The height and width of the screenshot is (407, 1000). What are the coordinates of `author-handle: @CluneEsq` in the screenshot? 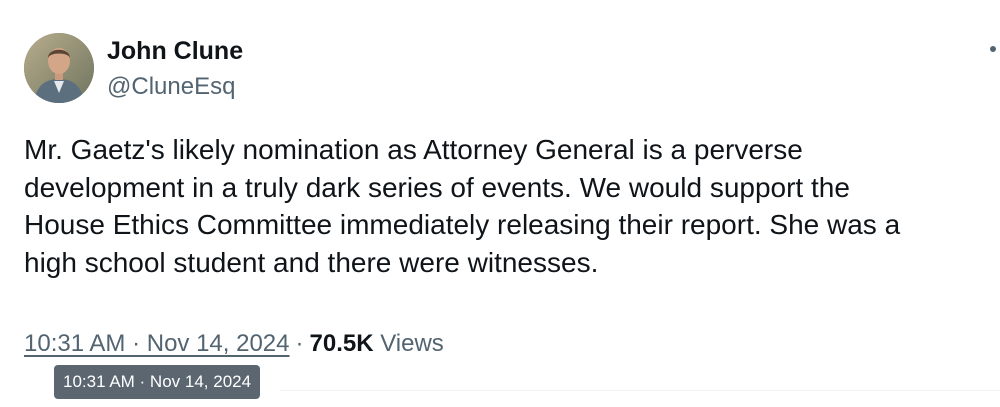 It's located at (175, 87).